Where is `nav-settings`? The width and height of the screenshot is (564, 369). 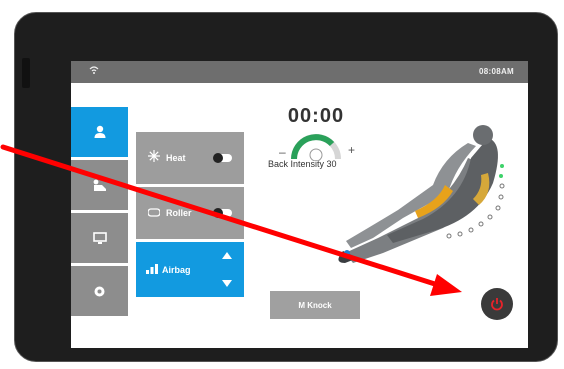 nav-settings is located at coordinates (99, 291).